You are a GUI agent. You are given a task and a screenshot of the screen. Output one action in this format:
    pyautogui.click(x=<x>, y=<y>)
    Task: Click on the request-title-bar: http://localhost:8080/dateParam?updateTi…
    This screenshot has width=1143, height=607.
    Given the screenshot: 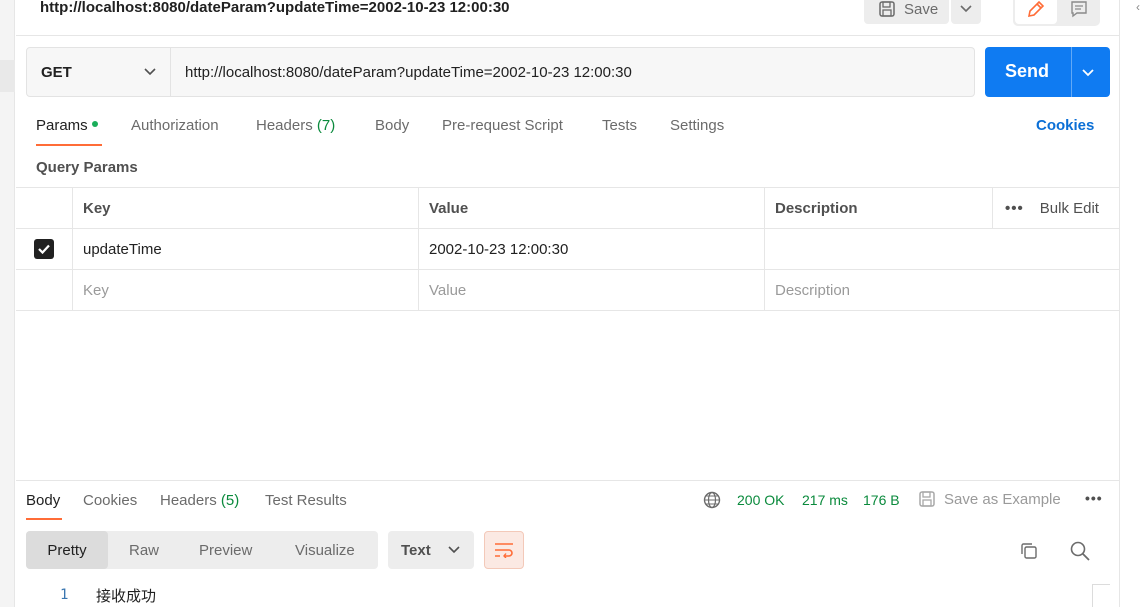 What is the action you would take?
    pyautogui.click(x=567, y=18)
    